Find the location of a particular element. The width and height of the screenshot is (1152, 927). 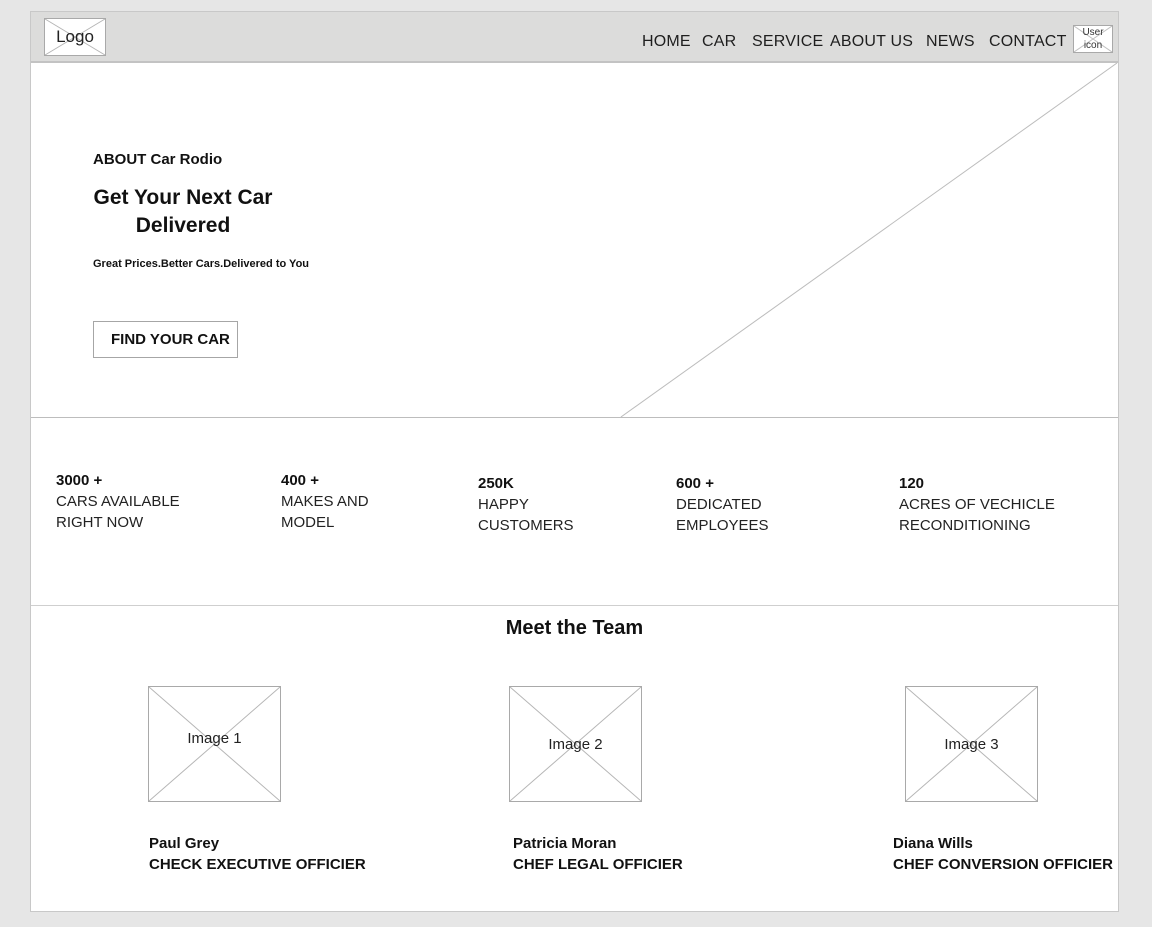

stat-number: 600 + is located at coordinates (695, 483).